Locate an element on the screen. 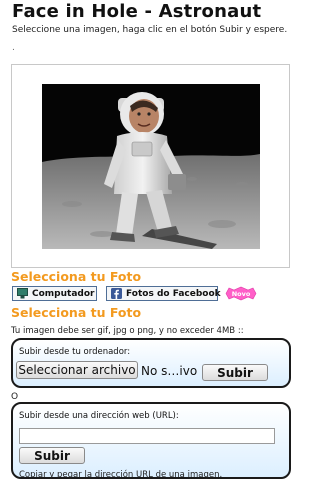 The image size is (320, 482). computer-source-label: Computador is located at coordinates (63, 293).